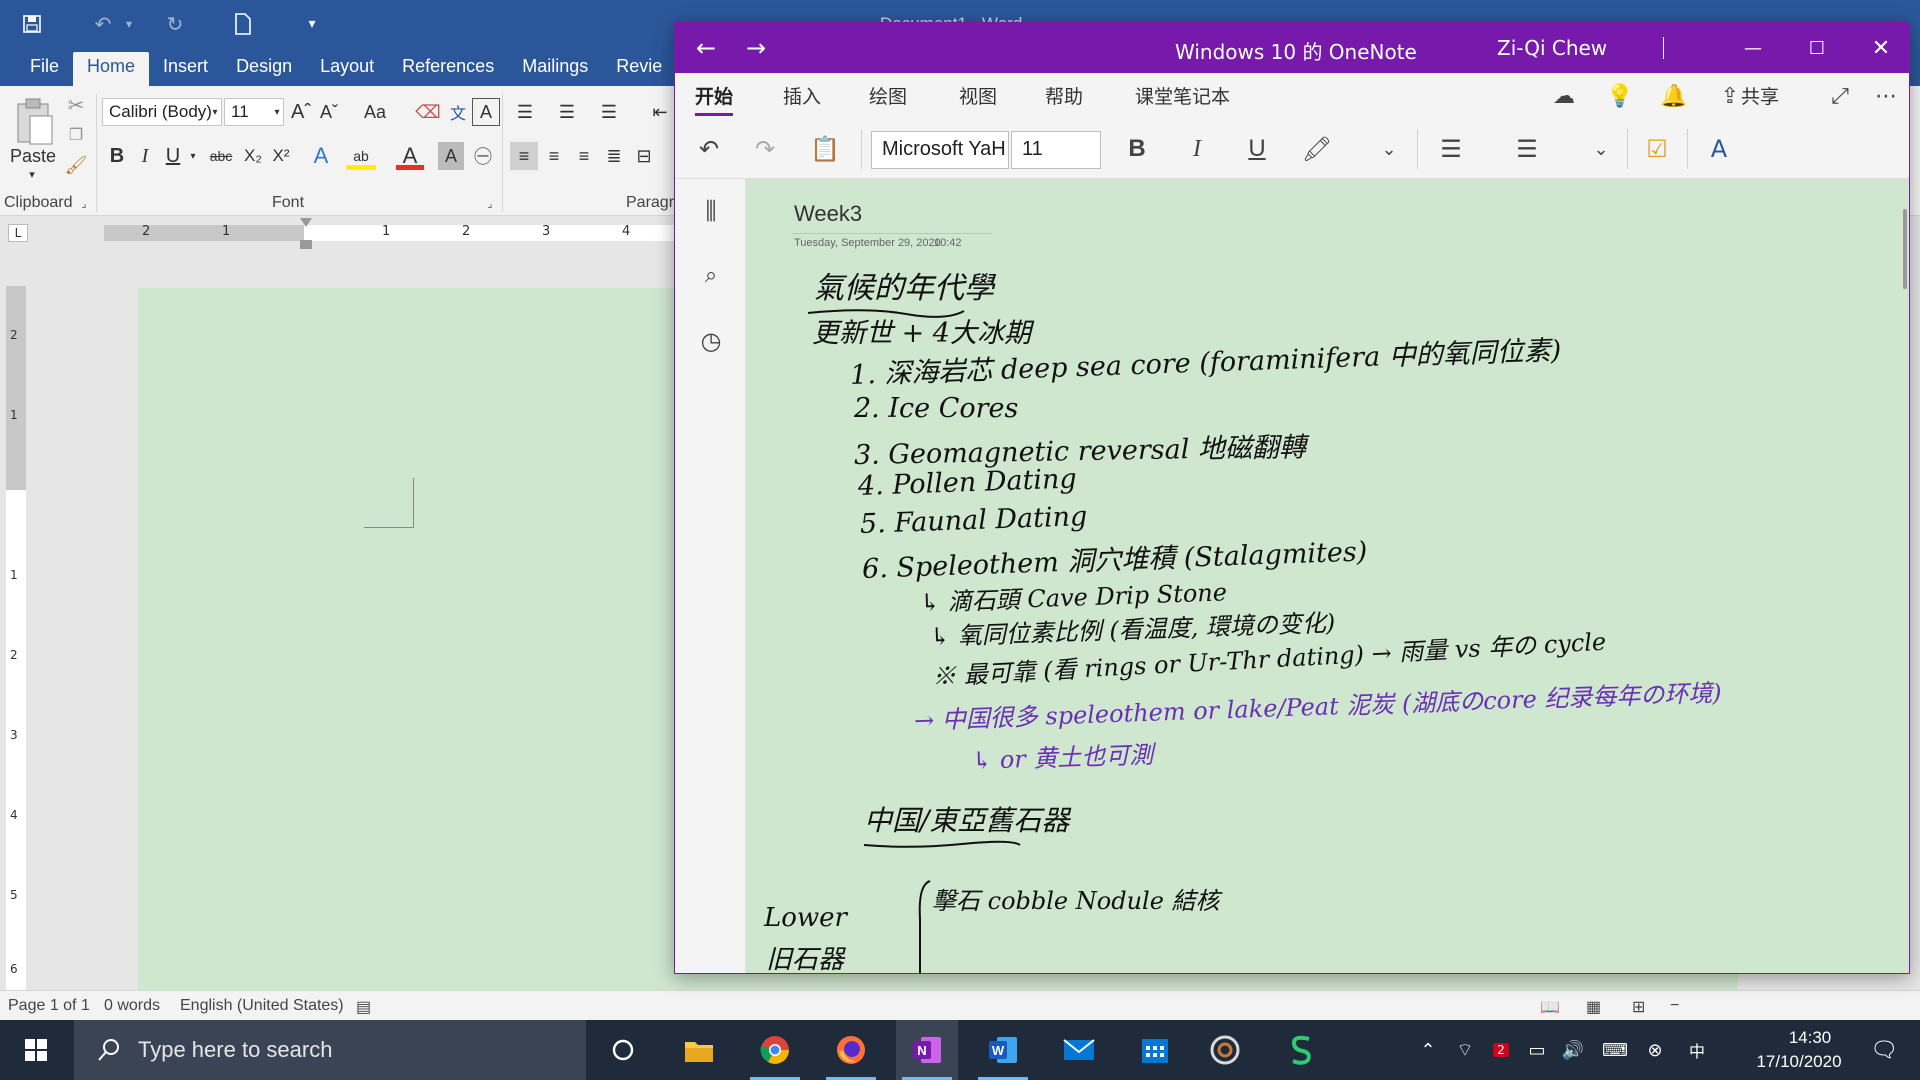 The height and width of the screenshot is (1080, 1920). Describe the element at coordinates (1197, 149) in the screenshot. I see `italic-icon: I` at that location.